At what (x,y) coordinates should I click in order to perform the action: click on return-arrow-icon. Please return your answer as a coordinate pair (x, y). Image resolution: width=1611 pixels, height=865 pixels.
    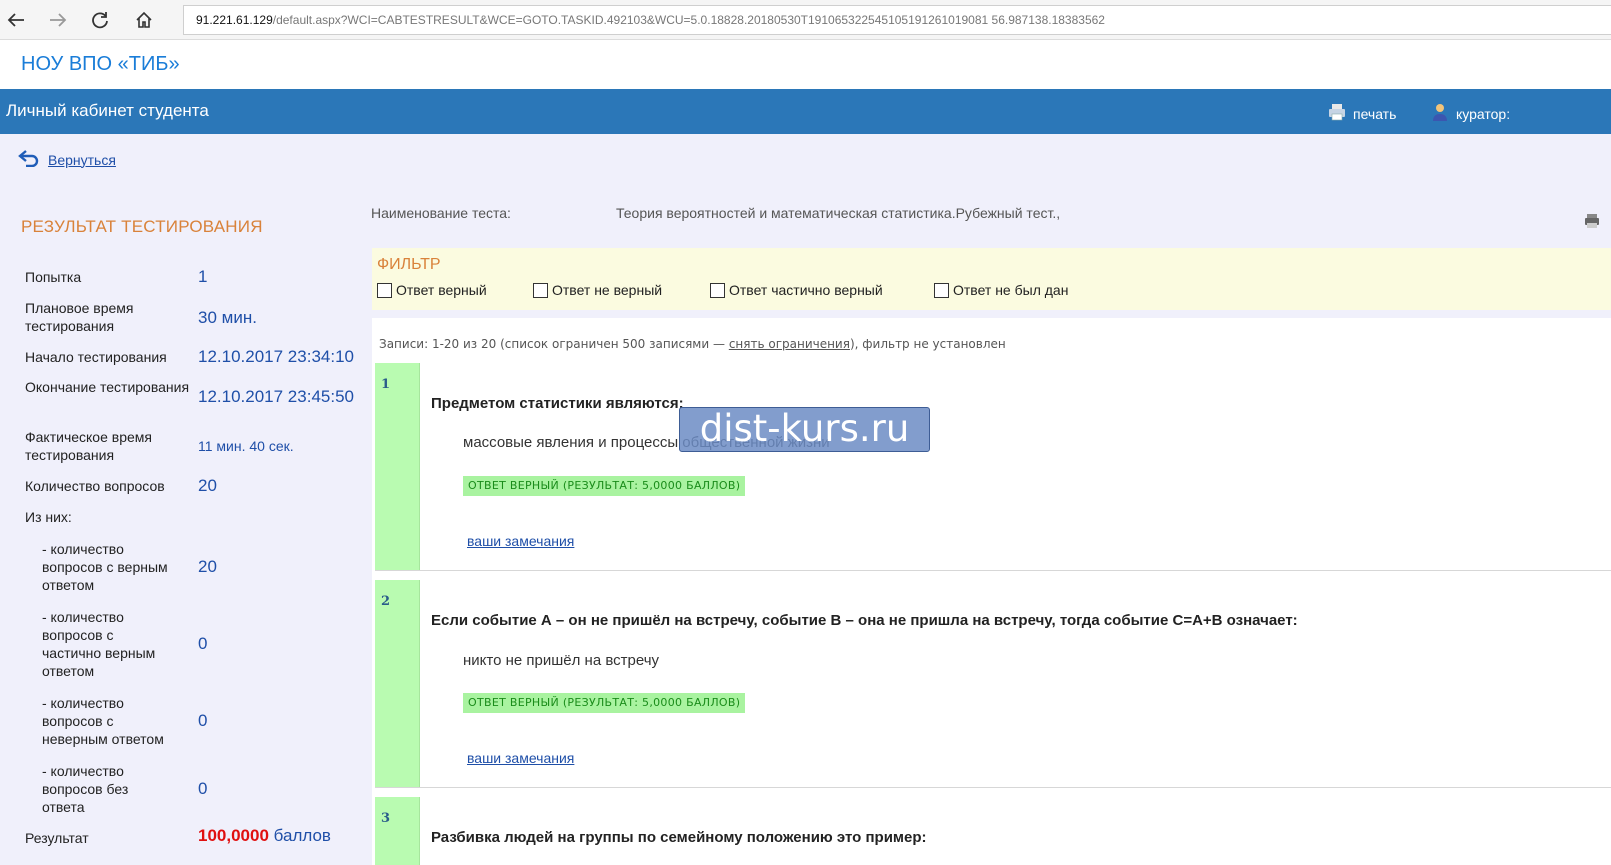
    Looking at the image, I should click on (29, 159).